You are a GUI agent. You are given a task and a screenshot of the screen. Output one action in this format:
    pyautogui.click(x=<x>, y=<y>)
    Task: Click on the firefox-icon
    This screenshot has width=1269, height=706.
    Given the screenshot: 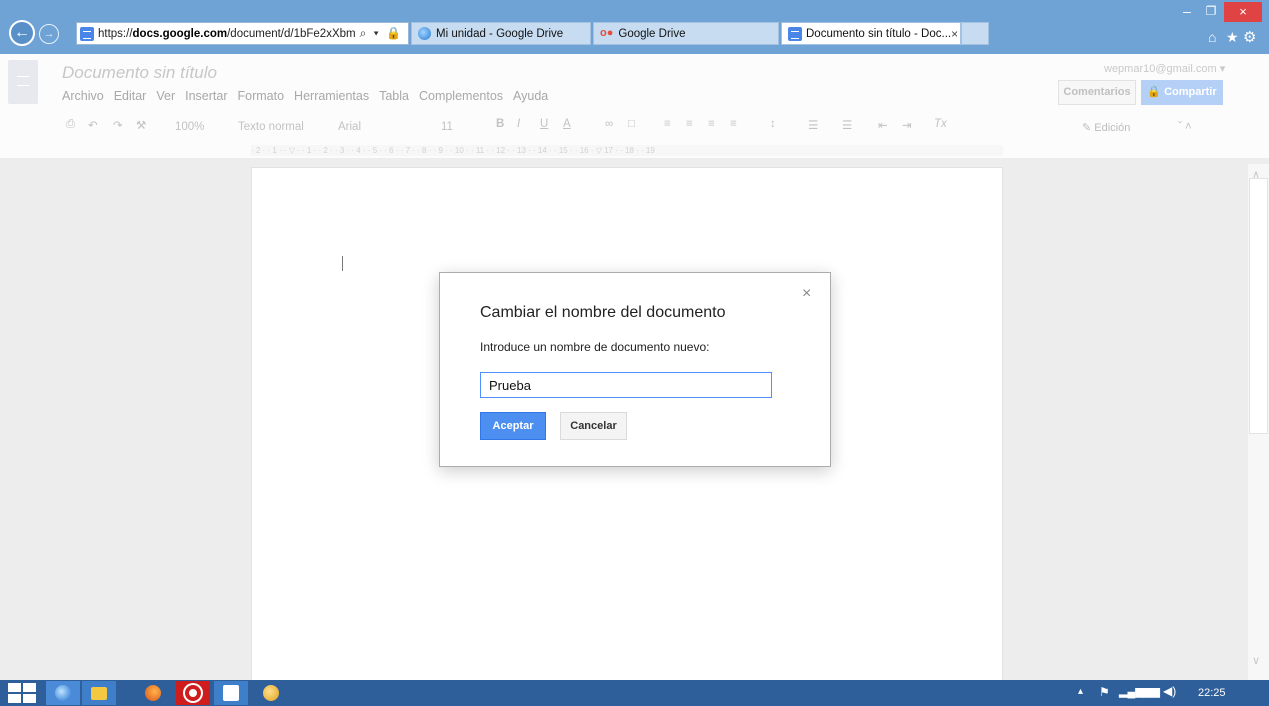 What is the action you would take?
    pyautogui.click(x=153, y=693)
    